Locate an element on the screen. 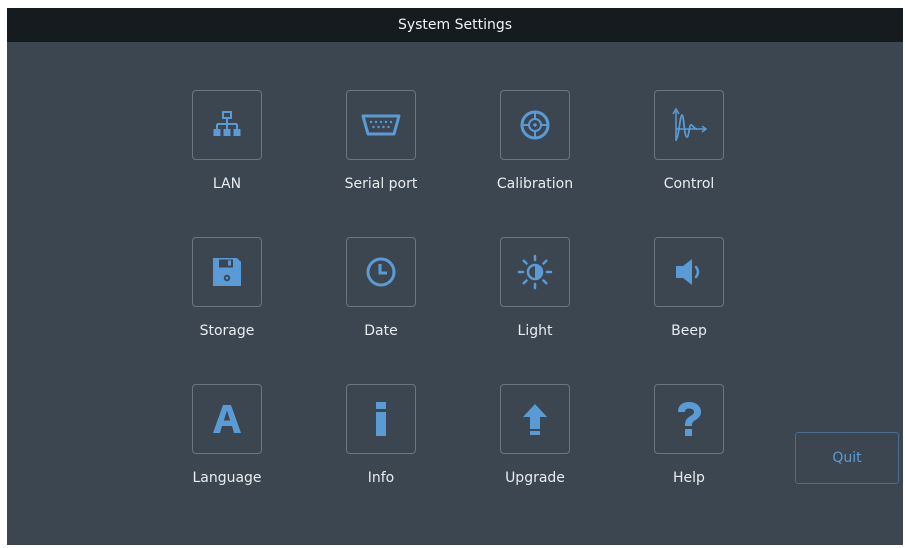  serial-port-tile: Serial port is located at coordinates (381, 145).